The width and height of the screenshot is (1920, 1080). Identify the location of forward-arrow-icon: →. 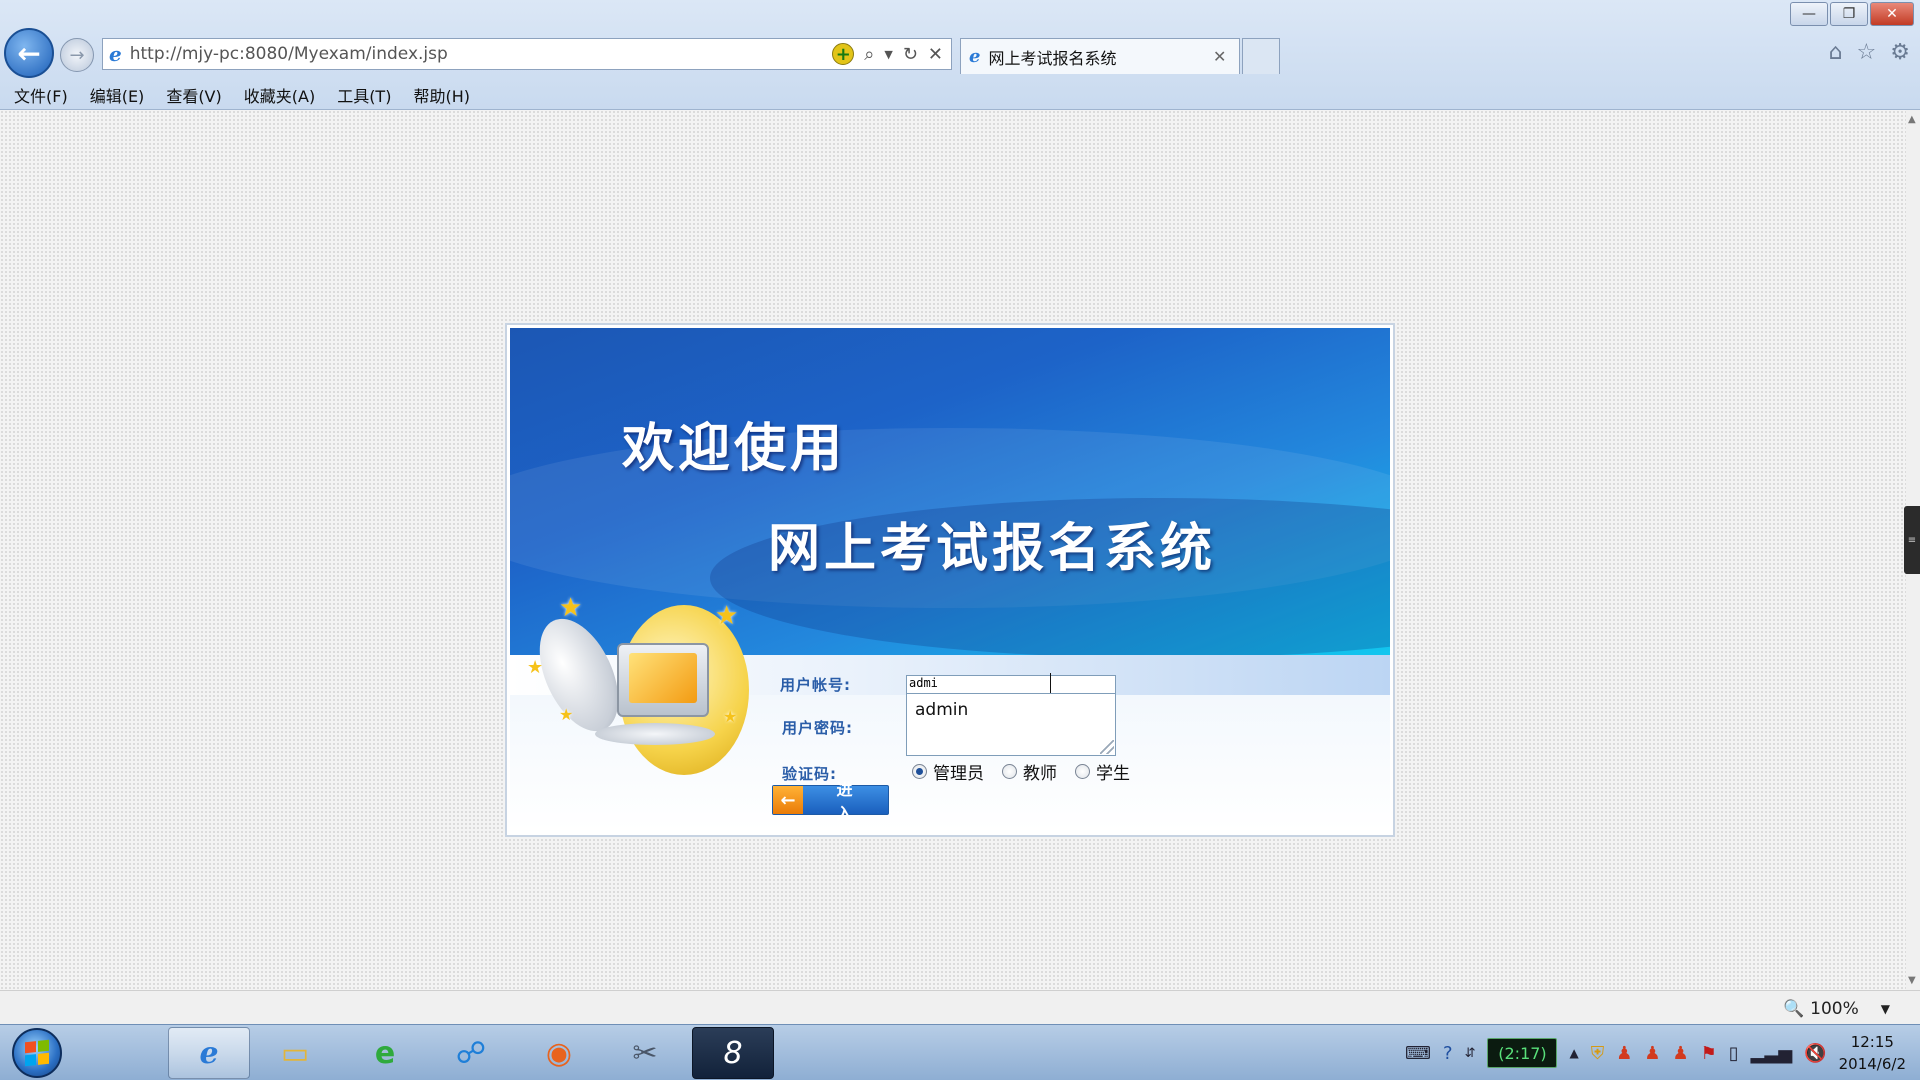
(77, 55).